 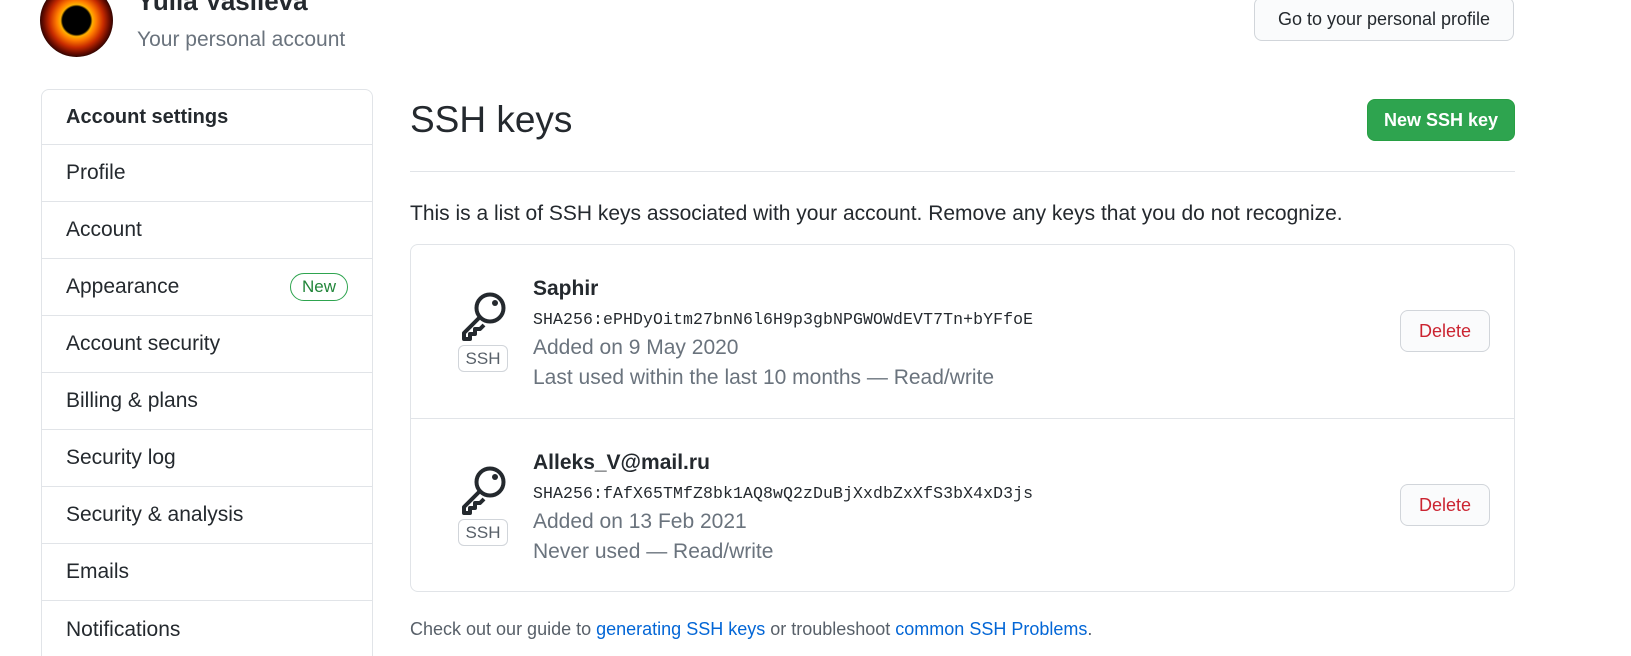 I want to click on sidebar-item-label: Account security, so click(x=143, y=343).